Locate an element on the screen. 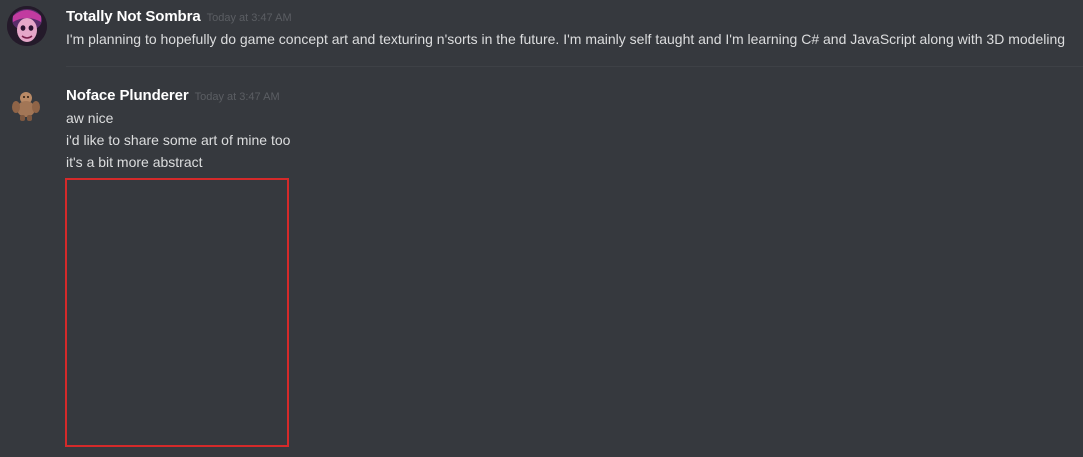  golem-avatar-icon is located at coordinates (26, 106).